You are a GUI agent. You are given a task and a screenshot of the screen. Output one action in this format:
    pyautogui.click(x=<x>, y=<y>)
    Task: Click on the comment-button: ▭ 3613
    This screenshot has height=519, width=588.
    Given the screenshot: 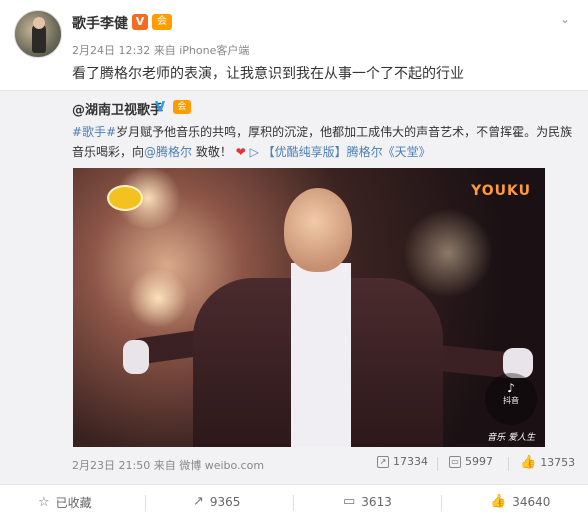 What is the action you would take?
    pyautogui.click(x=367, y=501)
    